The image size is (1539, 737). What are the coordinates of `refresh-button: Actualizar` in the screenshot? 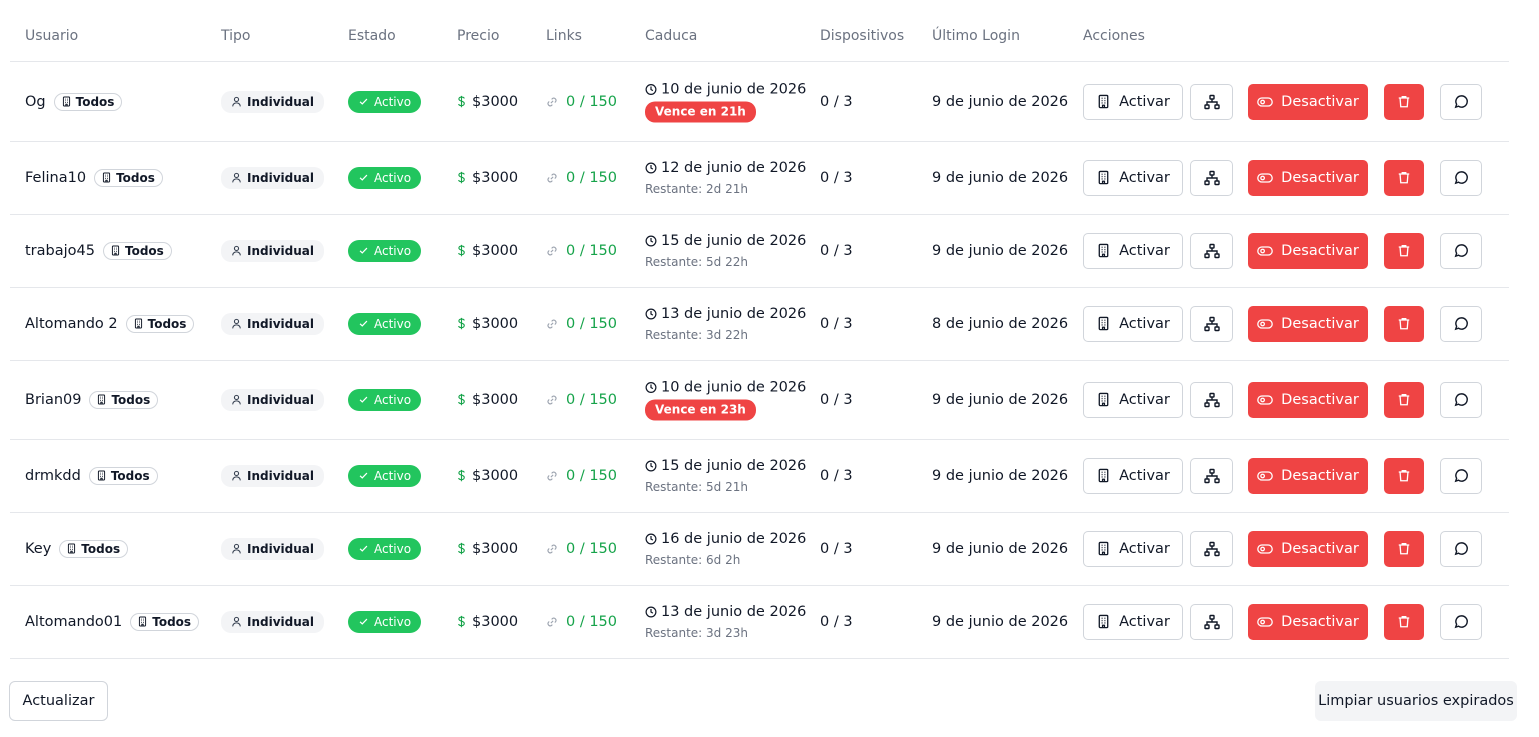 It's located at (58, 701).